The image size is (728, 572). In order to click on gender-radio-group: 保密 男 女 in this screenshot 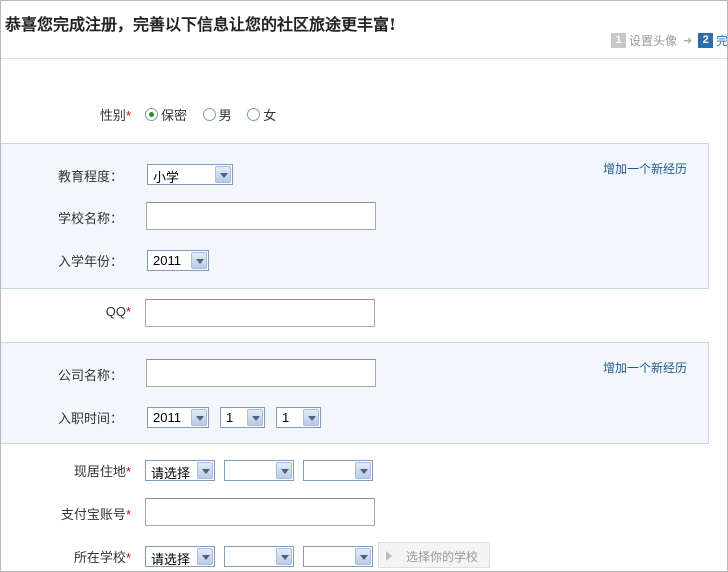, I will do `click(216, 114)`.